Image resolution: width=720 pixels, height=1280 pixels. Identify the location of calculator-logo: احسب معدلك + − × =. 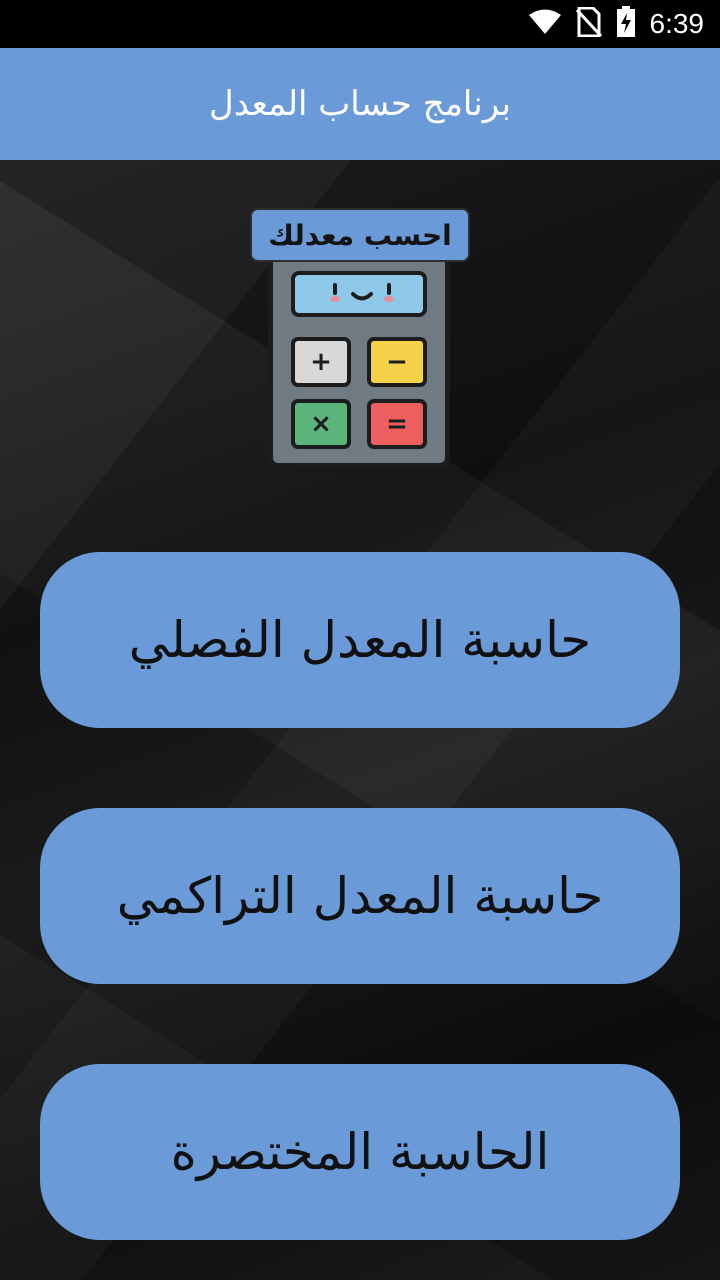
(360, 338).